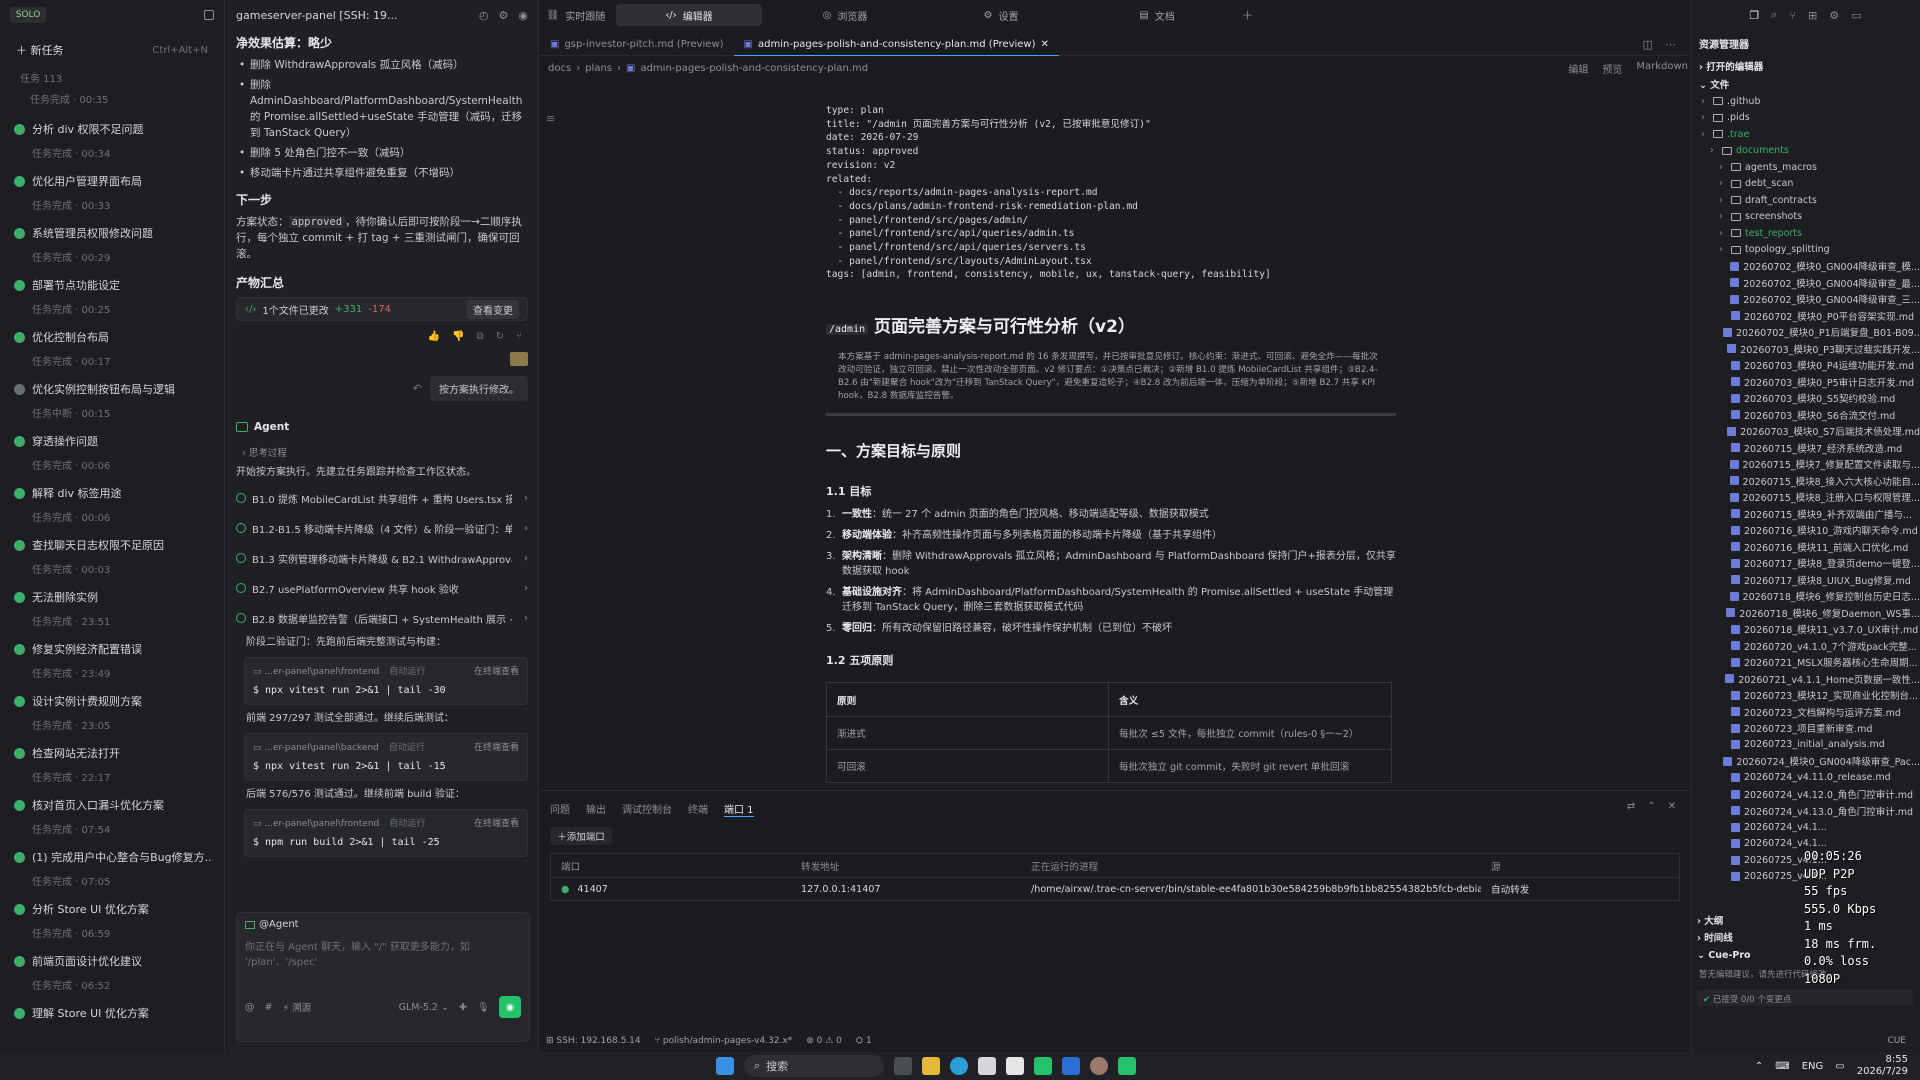 Image resolution: width=1920 pixels, height=1080 pixels. What do you see at coordinates (1612, 68) in the screenshot?
I see `mode-preview: 预览` at bounding box center [1612, 68].